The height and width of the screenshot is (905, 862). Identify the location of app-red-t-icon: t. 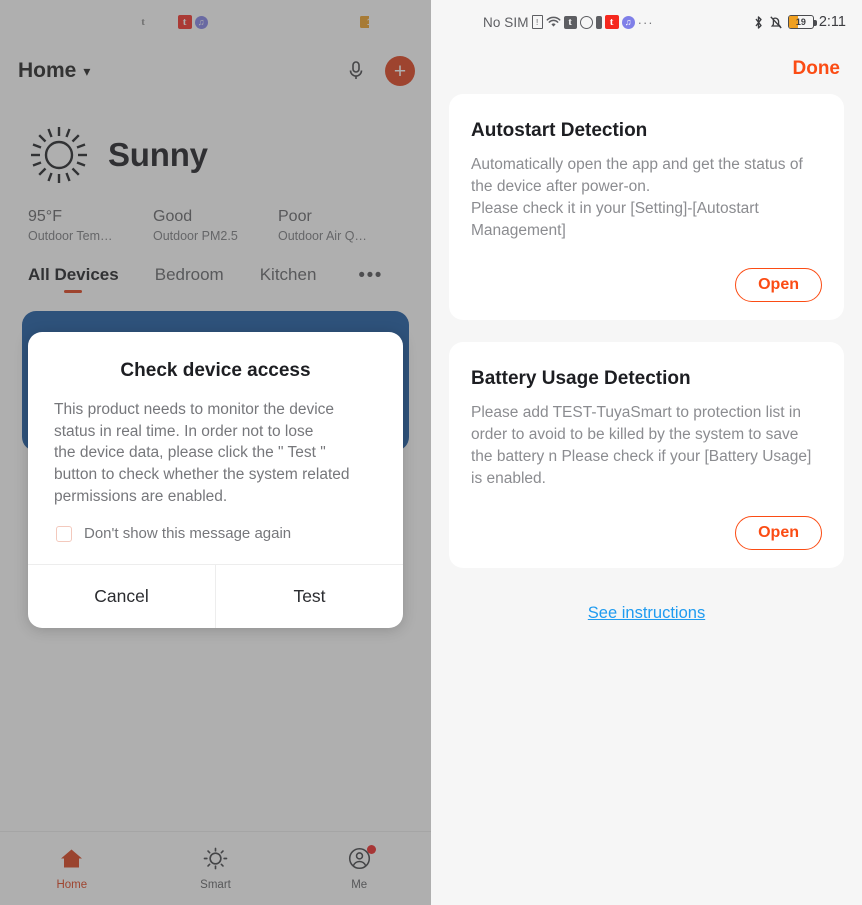
(611, 22).